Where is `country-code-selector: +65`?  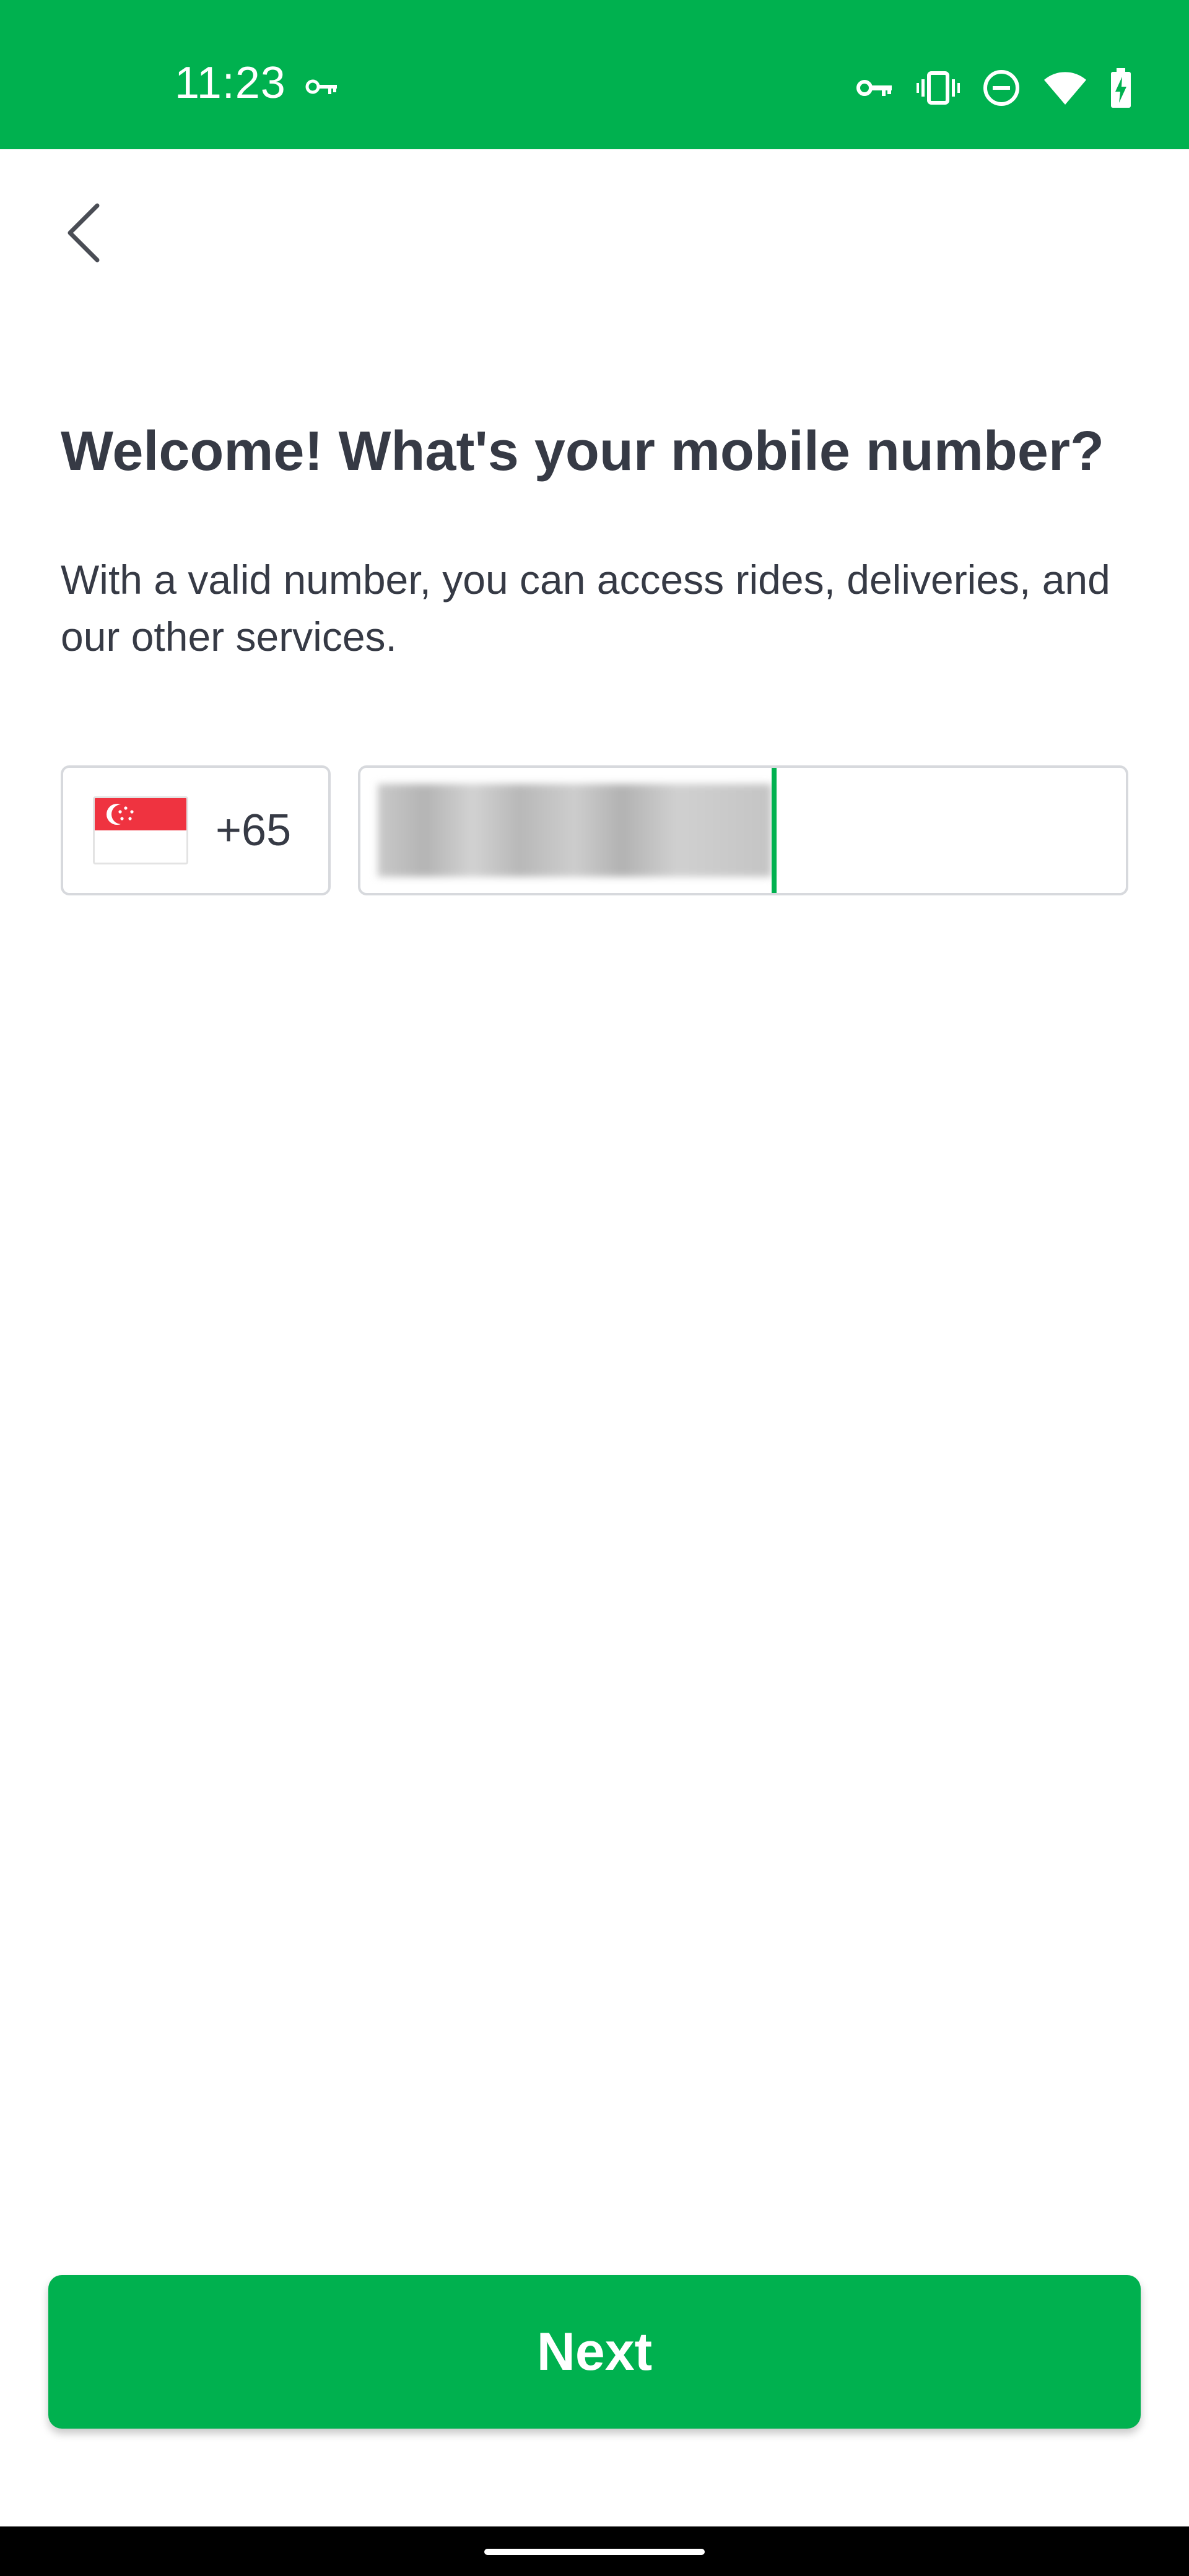 country-code-selector: +65 is located at coordinates (196, 830).